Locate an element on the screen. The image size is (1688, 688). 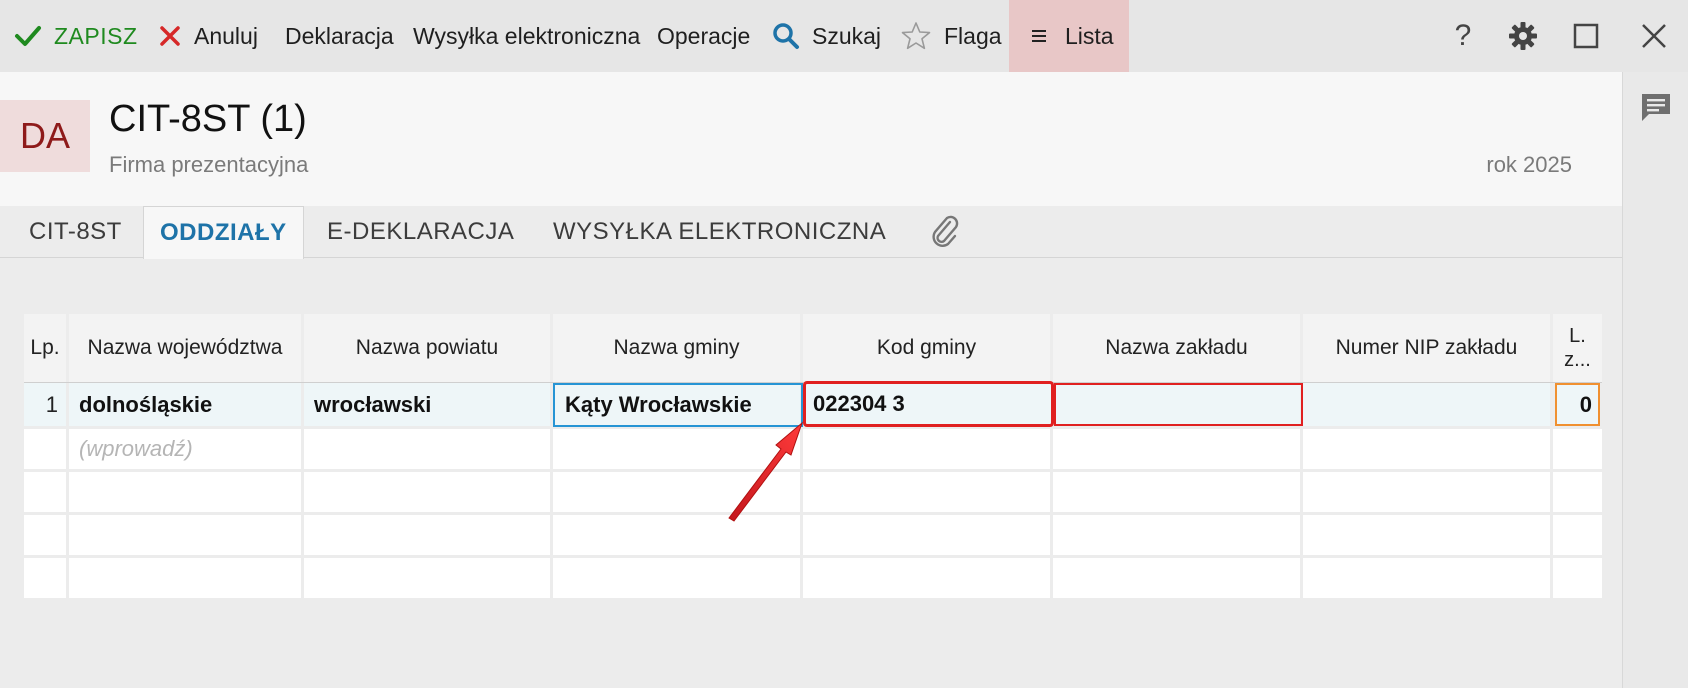
employees-value: 0 is located at coordinates (1585, 404).